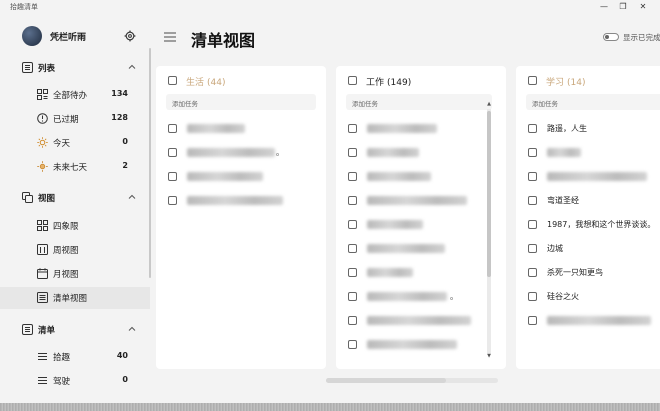  What do you see at coordinates (82, 68) in the screenshot?
I see `section-list-header: 列表` at bounding box center [82, 68].